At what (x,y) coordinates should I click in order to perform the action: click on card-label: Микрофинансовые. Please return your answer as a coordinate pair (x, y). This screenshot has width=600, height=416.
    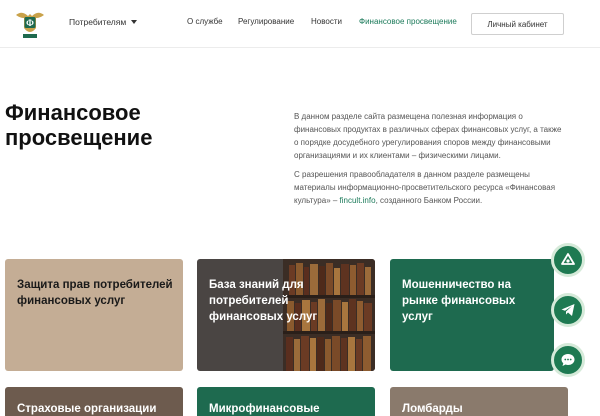
    Looking at the image, I should click on (264, 409).